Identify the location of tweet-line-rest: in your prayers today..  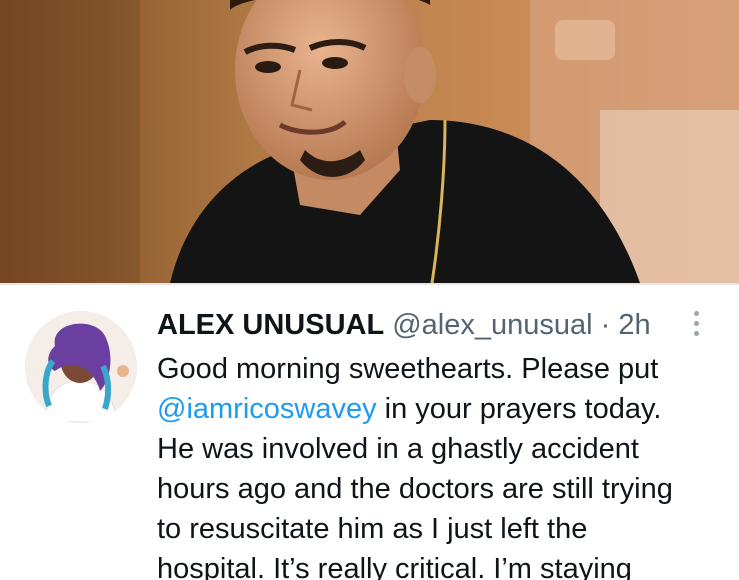
(519, 409).